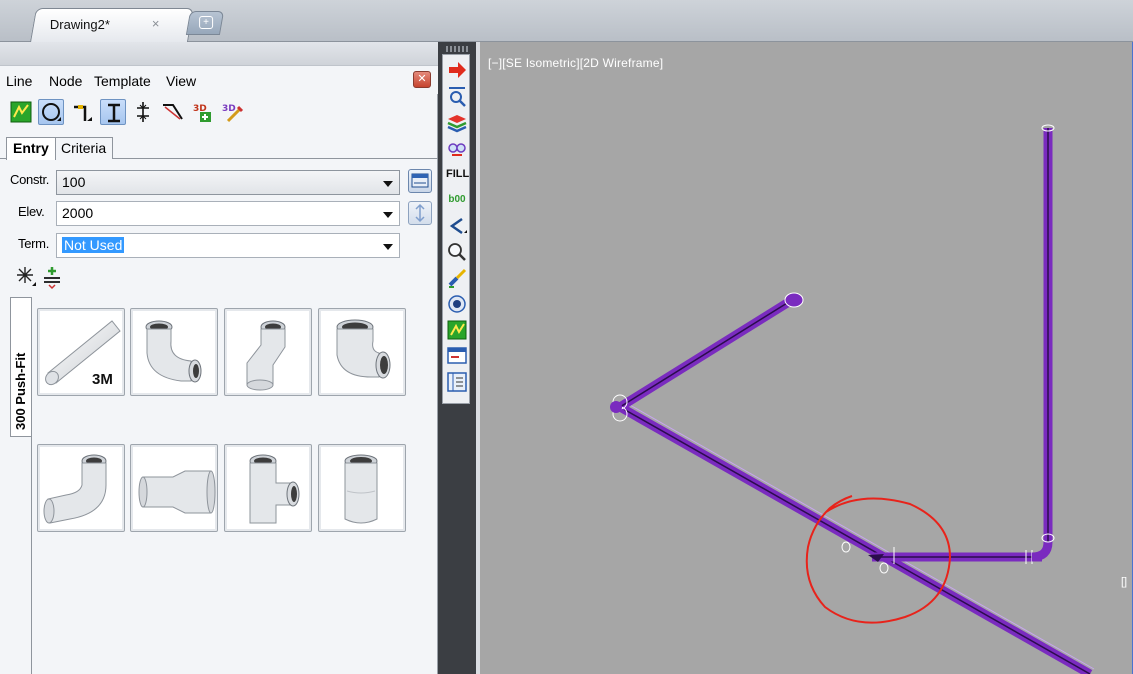 This screenshot has width=1133, height=674. I want to click on split-tool-icon, so click(143, 112).